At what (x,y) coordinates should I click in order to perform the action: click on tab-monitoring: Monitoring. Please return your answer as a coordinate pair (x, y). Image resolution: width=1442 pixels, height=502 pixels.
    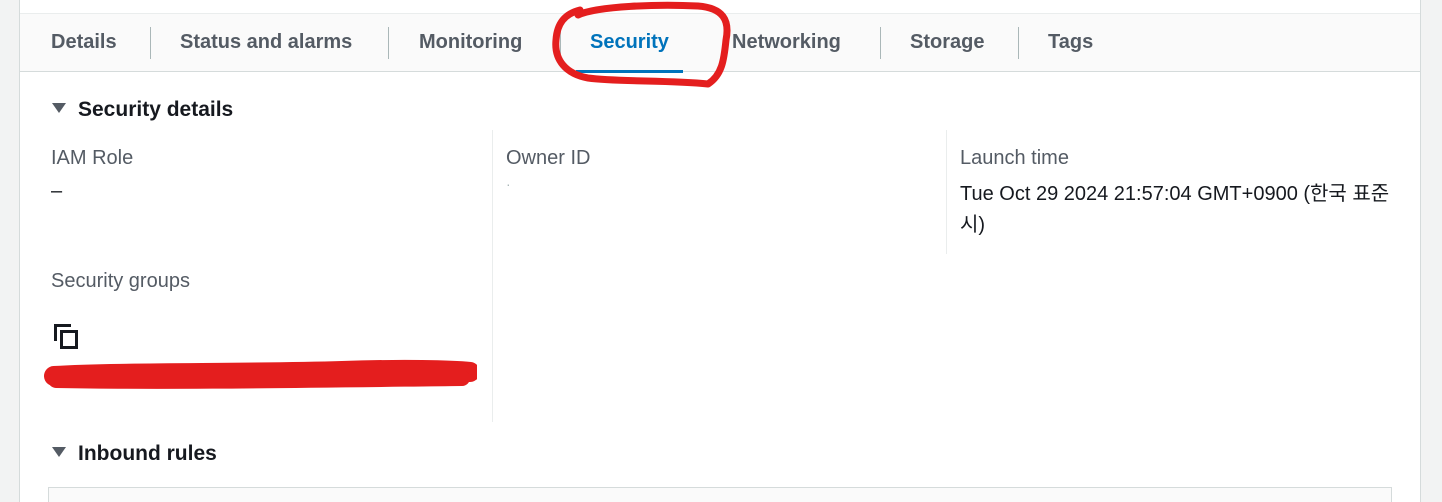
    Looking at the image, I should click on (470, 43).